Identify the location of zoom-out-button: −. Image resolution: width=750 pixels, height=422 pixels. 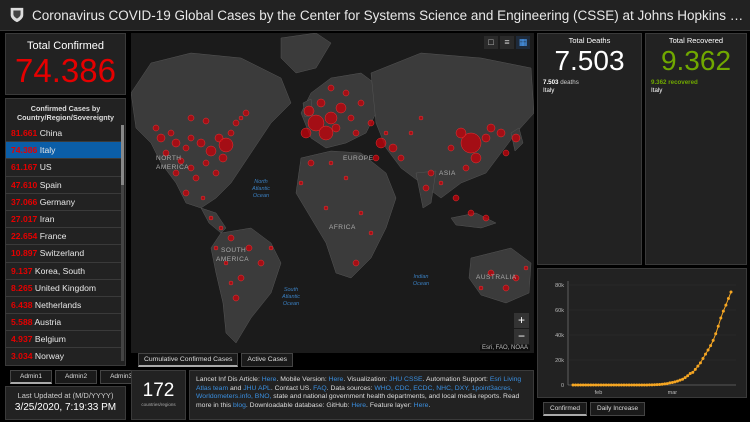
(521, 336).